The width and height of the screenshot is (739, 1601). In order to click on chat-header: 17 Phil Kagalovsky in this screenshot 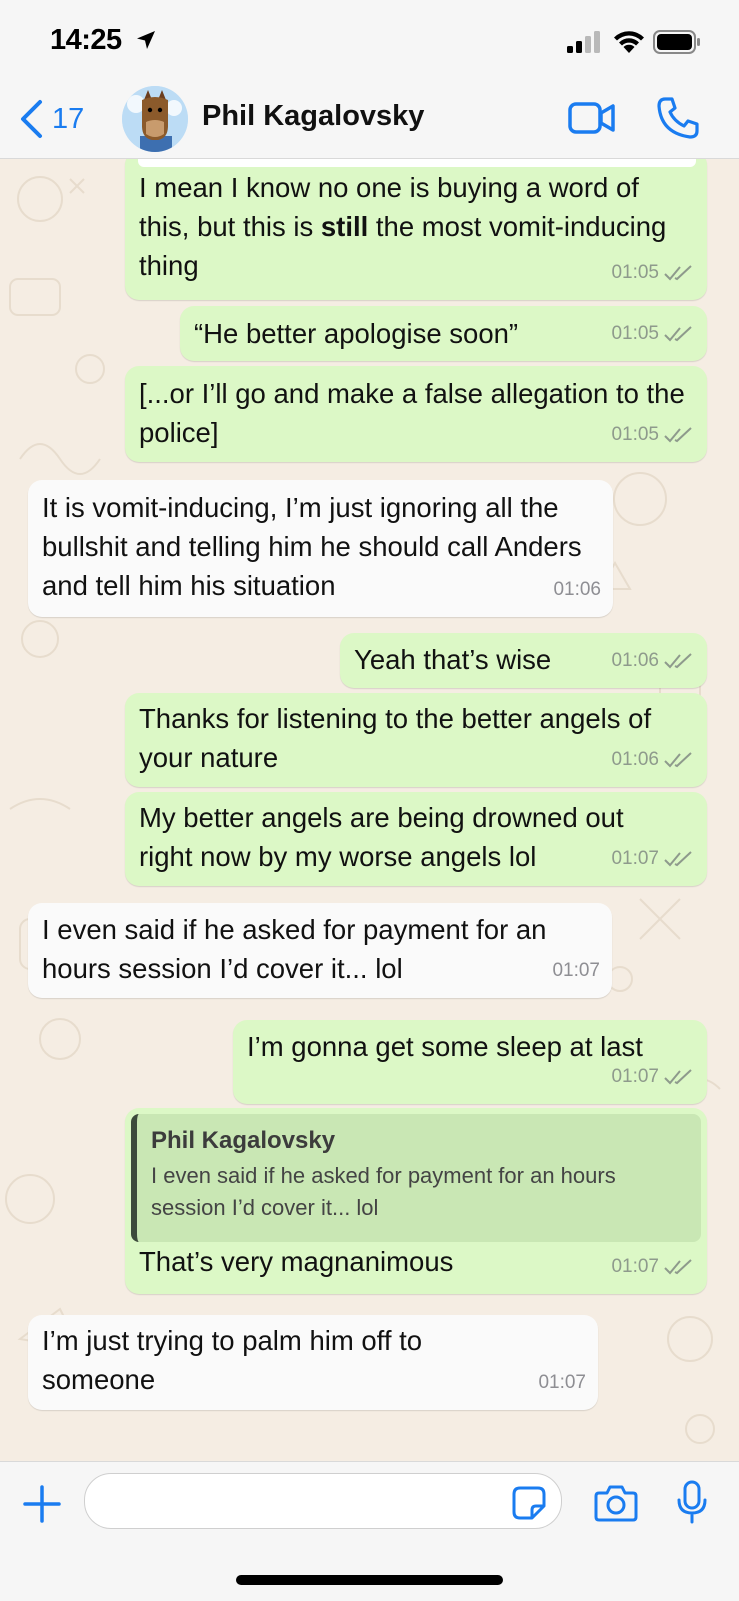, I will do `click(369, 120)`.